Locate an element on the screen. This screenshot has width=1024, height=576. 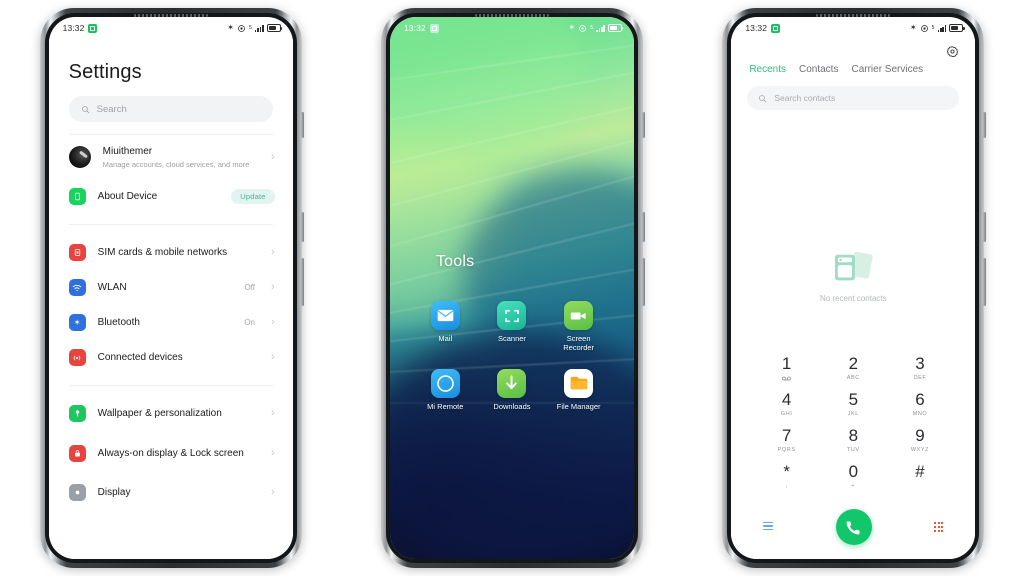
key-7: 7 PQRS is located at coordinates (786, 440).